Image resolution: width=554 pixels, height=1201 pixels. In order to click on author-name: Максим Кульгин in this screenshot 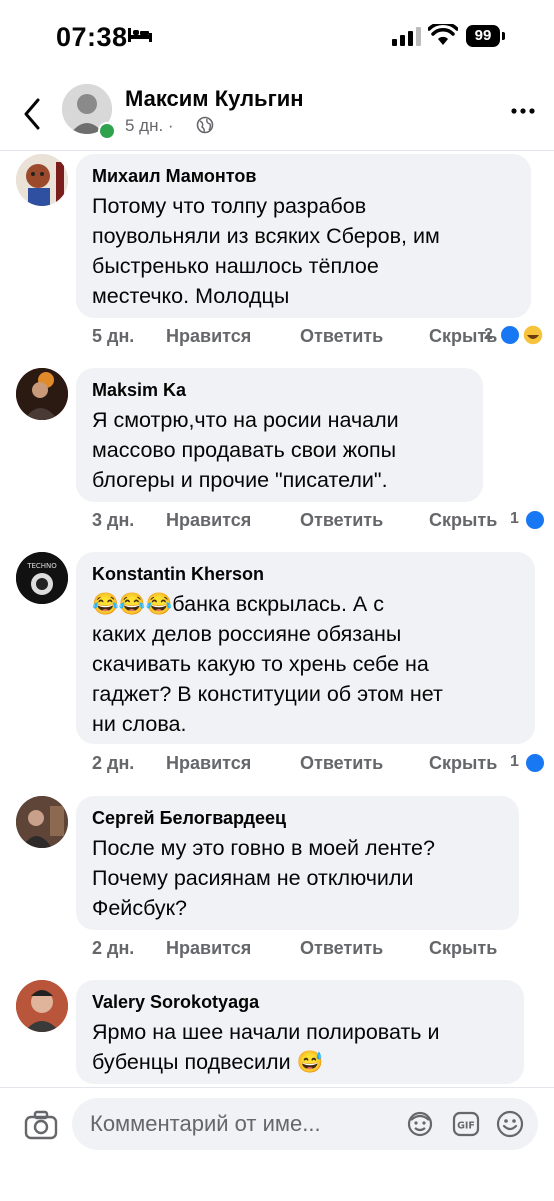, I will do `click(214, 99)`.